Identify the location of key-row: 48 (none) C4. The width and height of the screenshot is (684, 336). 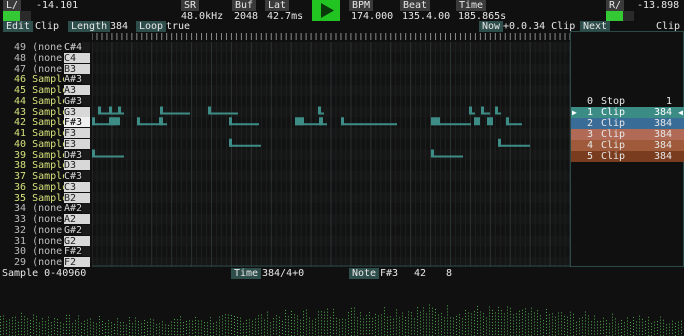
(46, 58).